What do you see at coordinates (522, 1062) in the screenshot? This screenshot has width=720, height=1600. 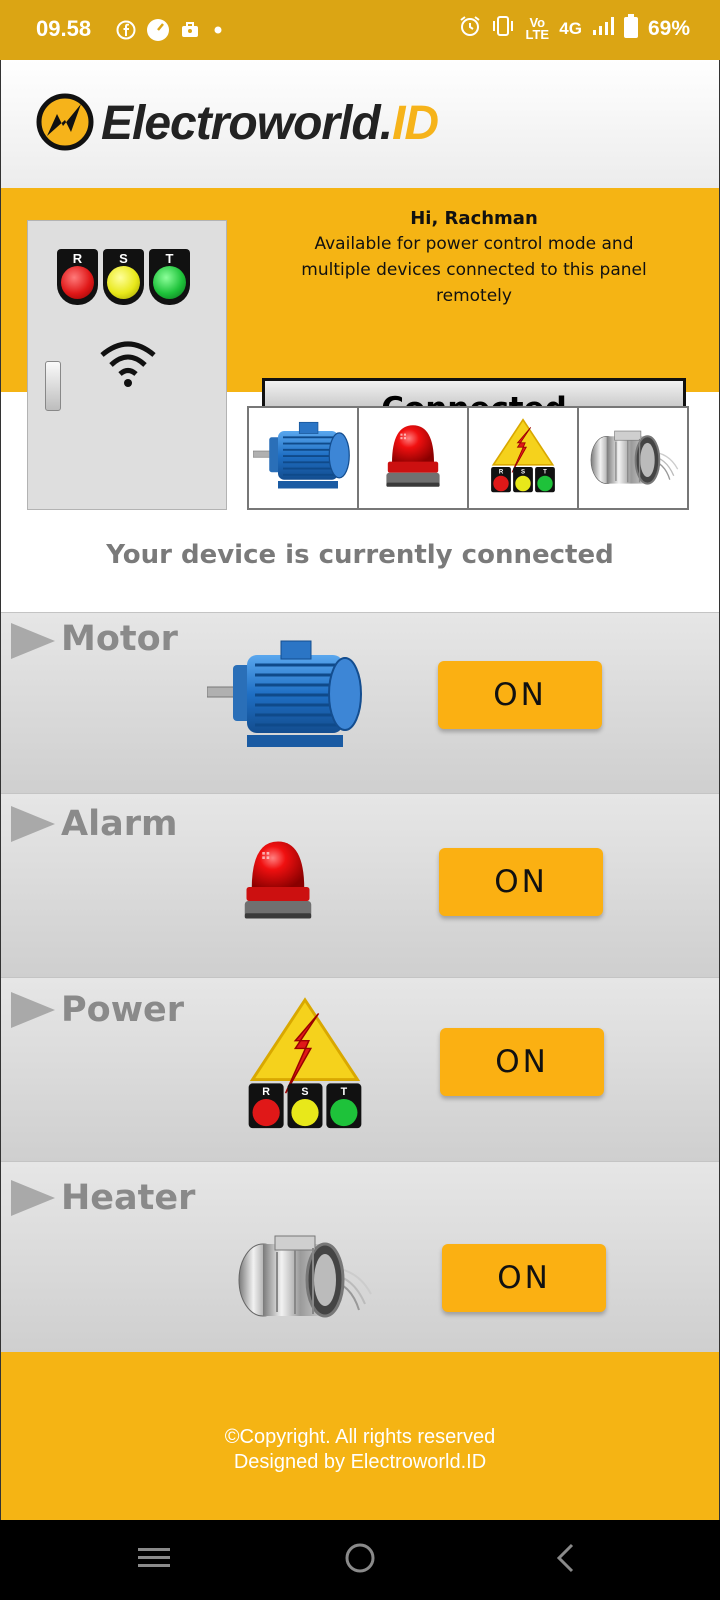 I see `power-on-button: ON` at bounding box center [522, 1062].